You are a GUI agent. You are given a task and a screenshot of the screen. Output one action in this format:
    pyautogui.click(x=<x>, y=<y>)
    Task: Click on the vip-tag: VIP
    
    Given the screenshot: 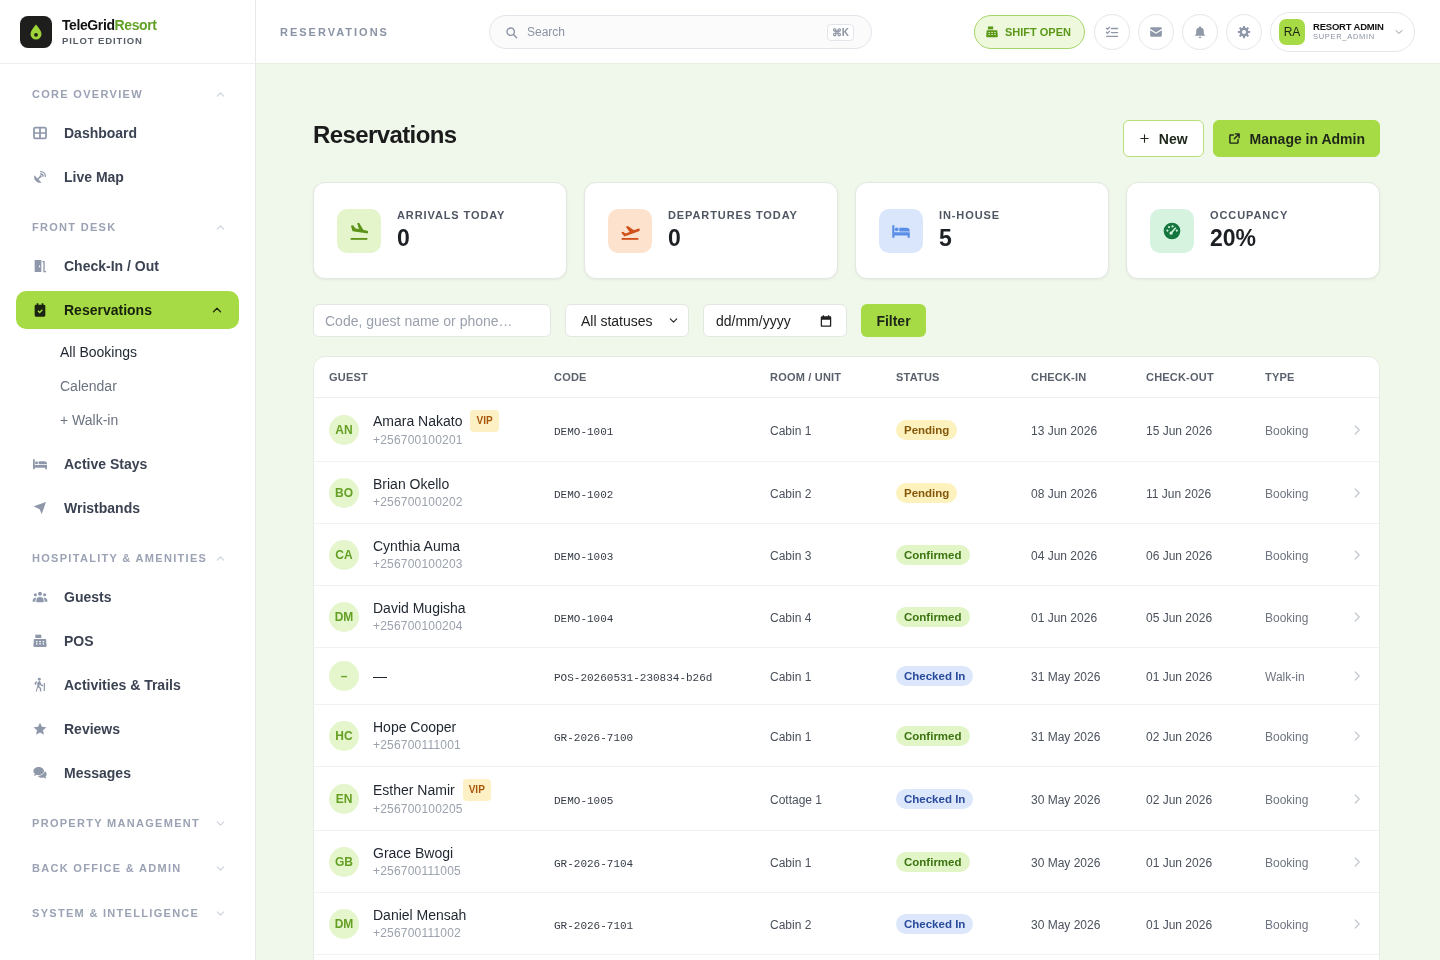 What is the action you would take?
    pyautogui.click(x=476, y=790)
    